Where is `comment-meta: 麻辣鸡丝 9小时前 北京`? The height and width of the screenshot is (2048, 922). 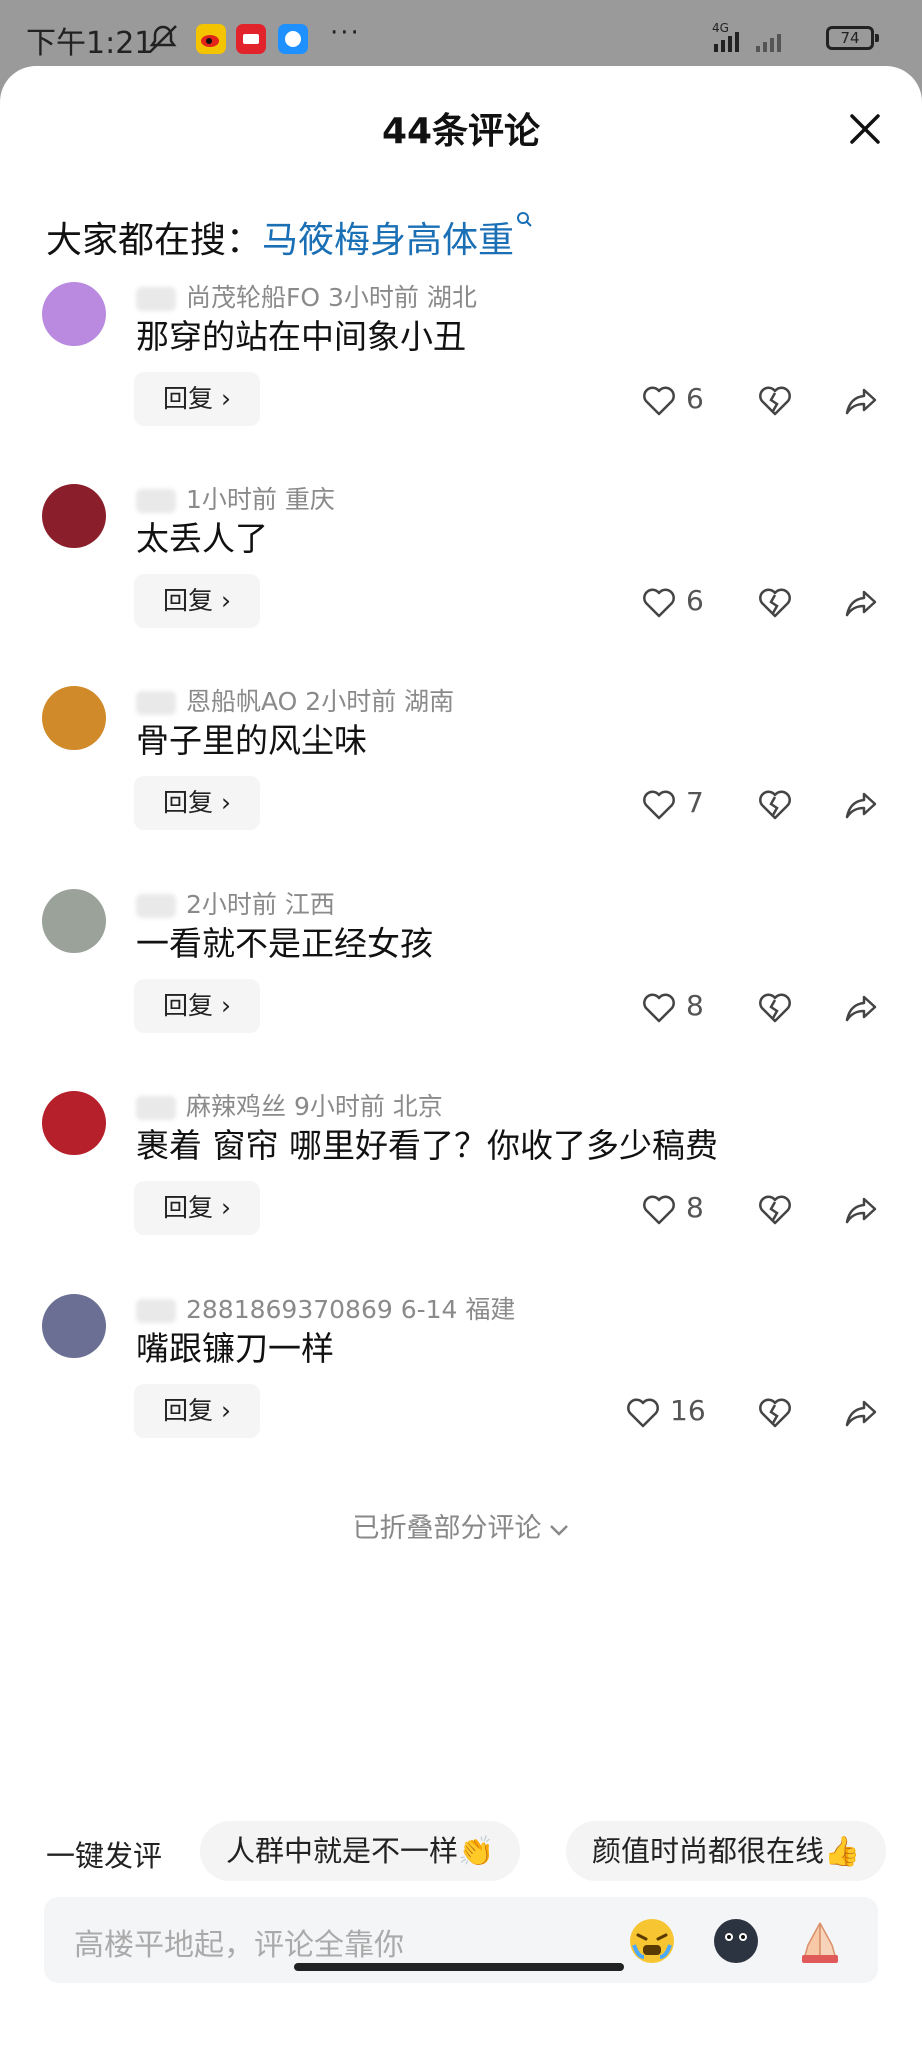
comment-meta: 麻辣鸡丝 9小时前 北京 is located at coordinates (289, 1105).